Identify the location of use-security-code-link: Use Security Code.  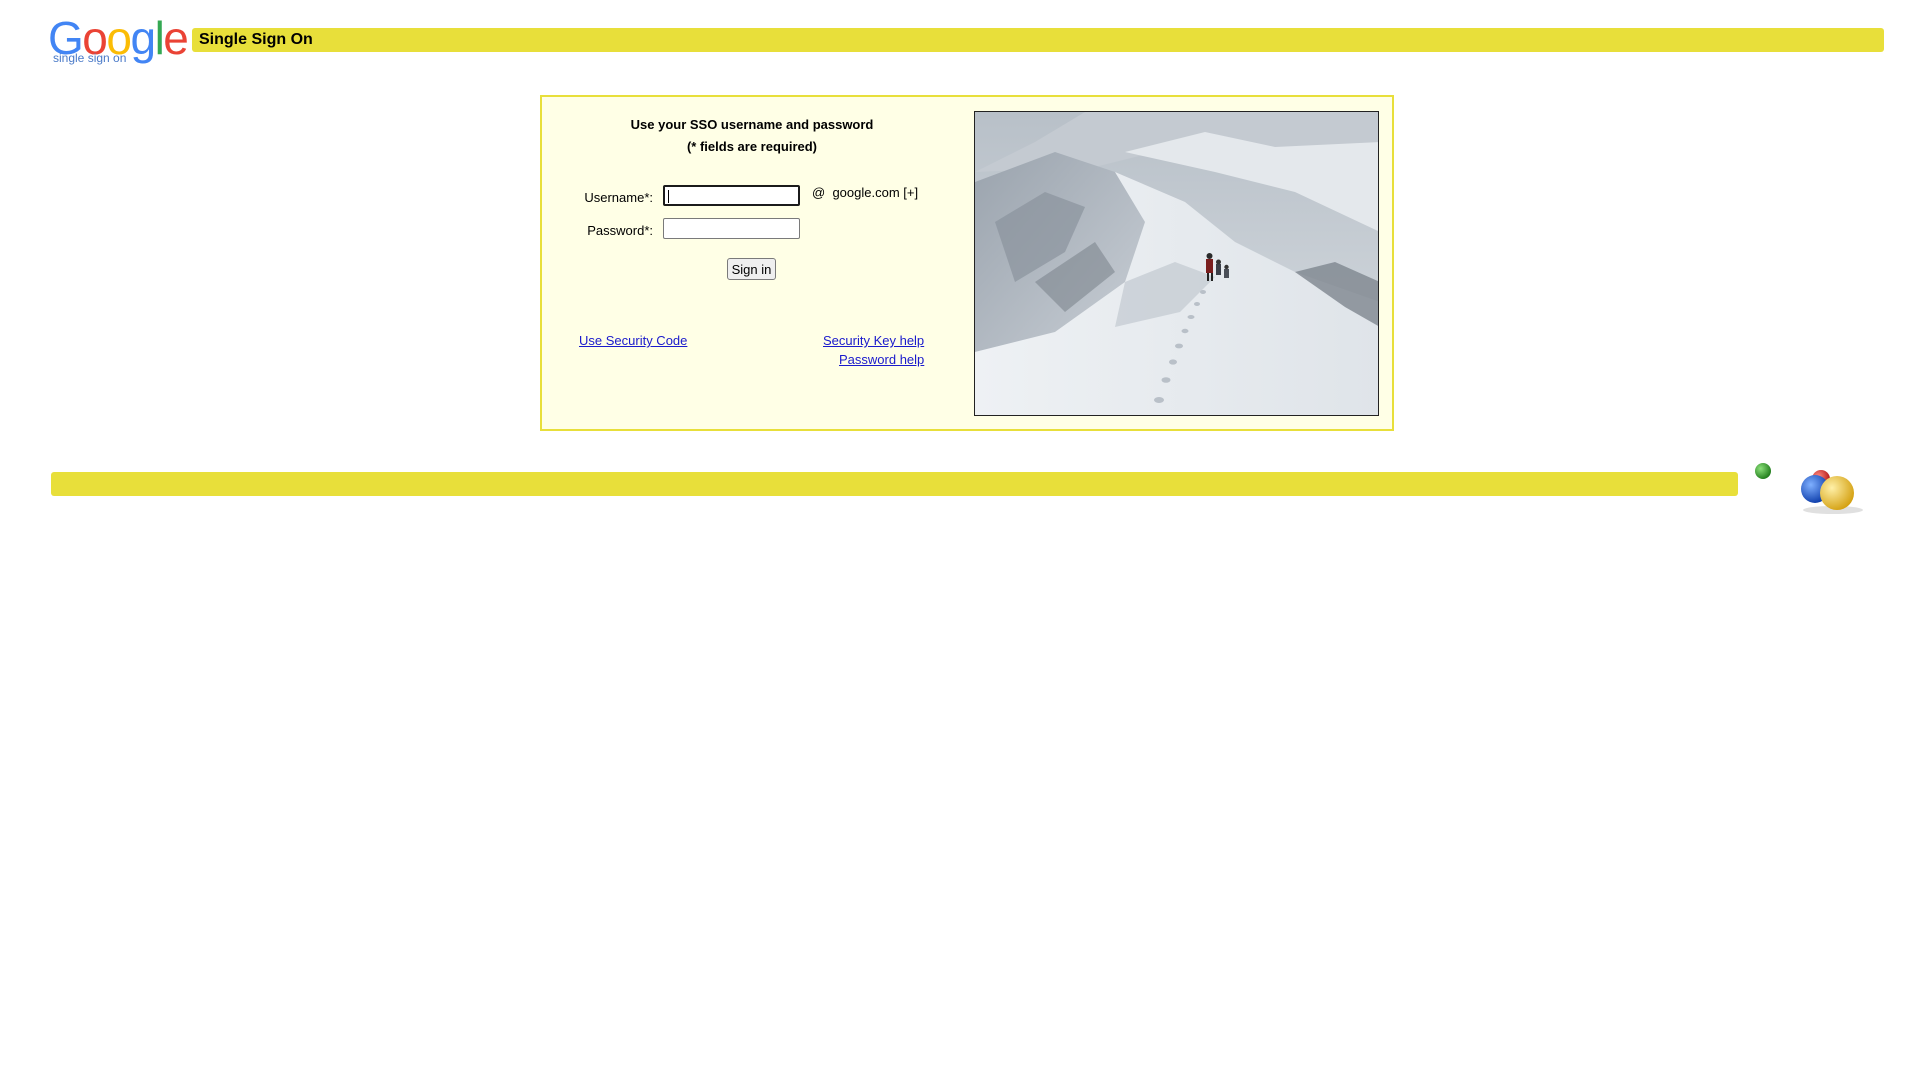
(633, 340).